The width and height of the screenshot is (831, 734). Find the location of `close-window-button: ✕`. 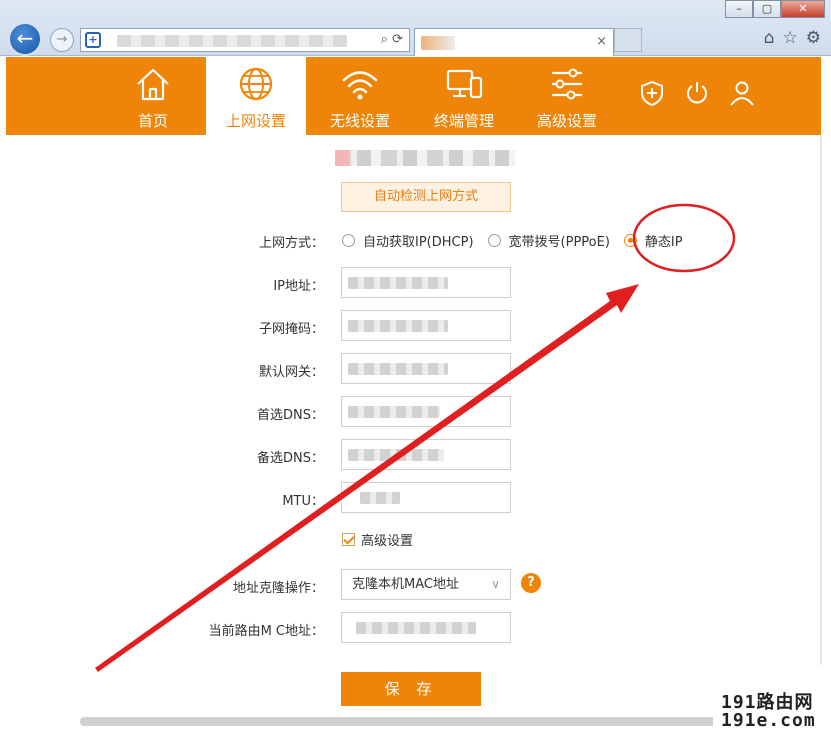

close-window-button: ✕ is located at coordinates (803, 9).